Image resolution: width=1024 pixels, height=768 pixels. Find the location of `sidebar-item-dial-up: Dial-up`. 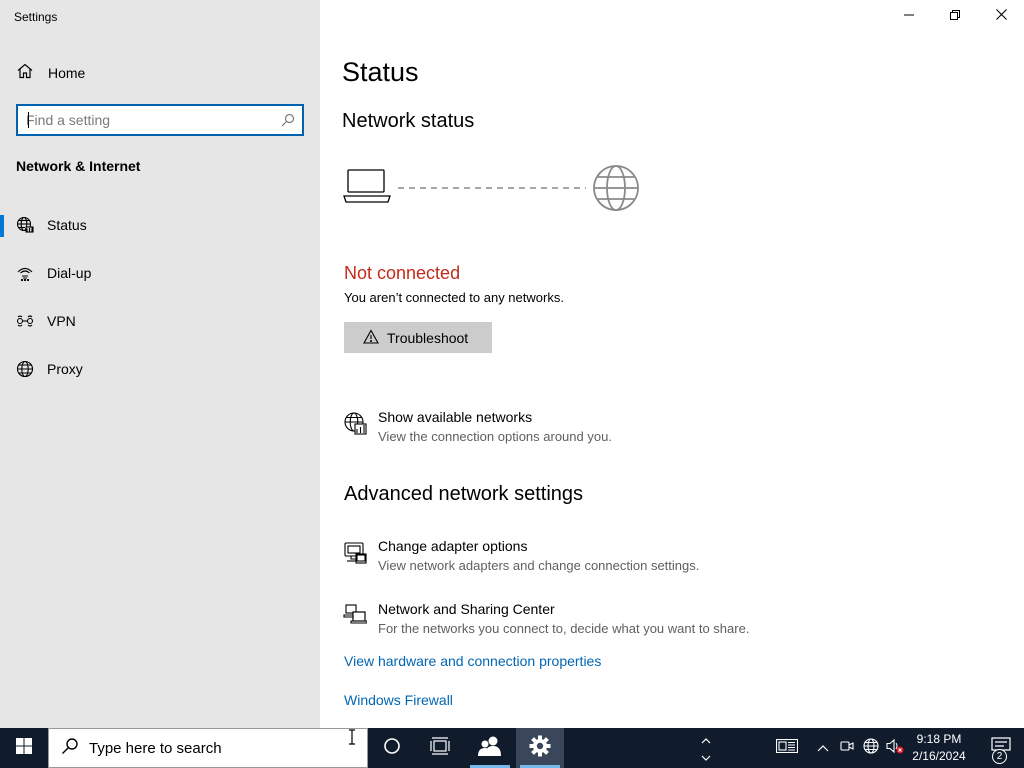

sidebar-item-dial-up: Dial-up is located at coordinates (160, 273).